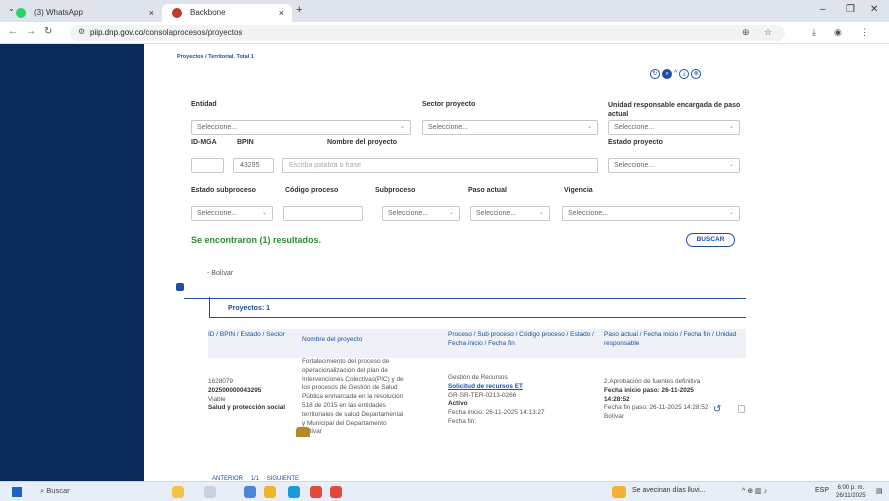 The height and width of the screenshot is (501, 889). I want to click on taskbar-search-label: Buscar, so click(58, 490).